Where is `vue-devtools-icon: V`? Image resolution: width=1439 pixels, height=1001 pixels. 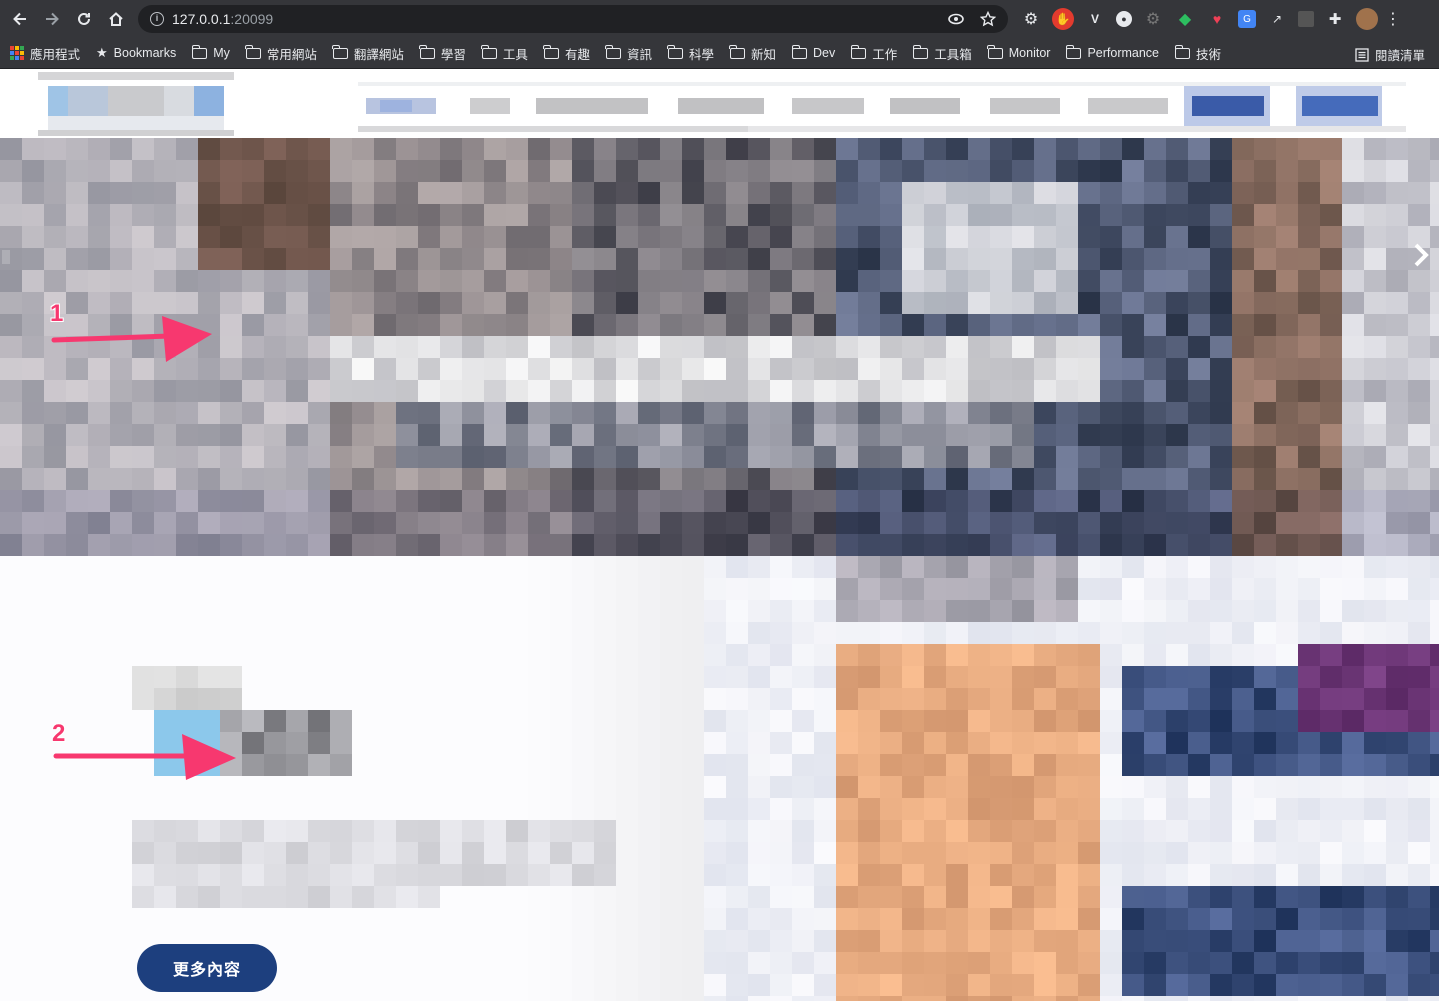 vue-devtools-icon: V is located at coordinates (1095, 19).